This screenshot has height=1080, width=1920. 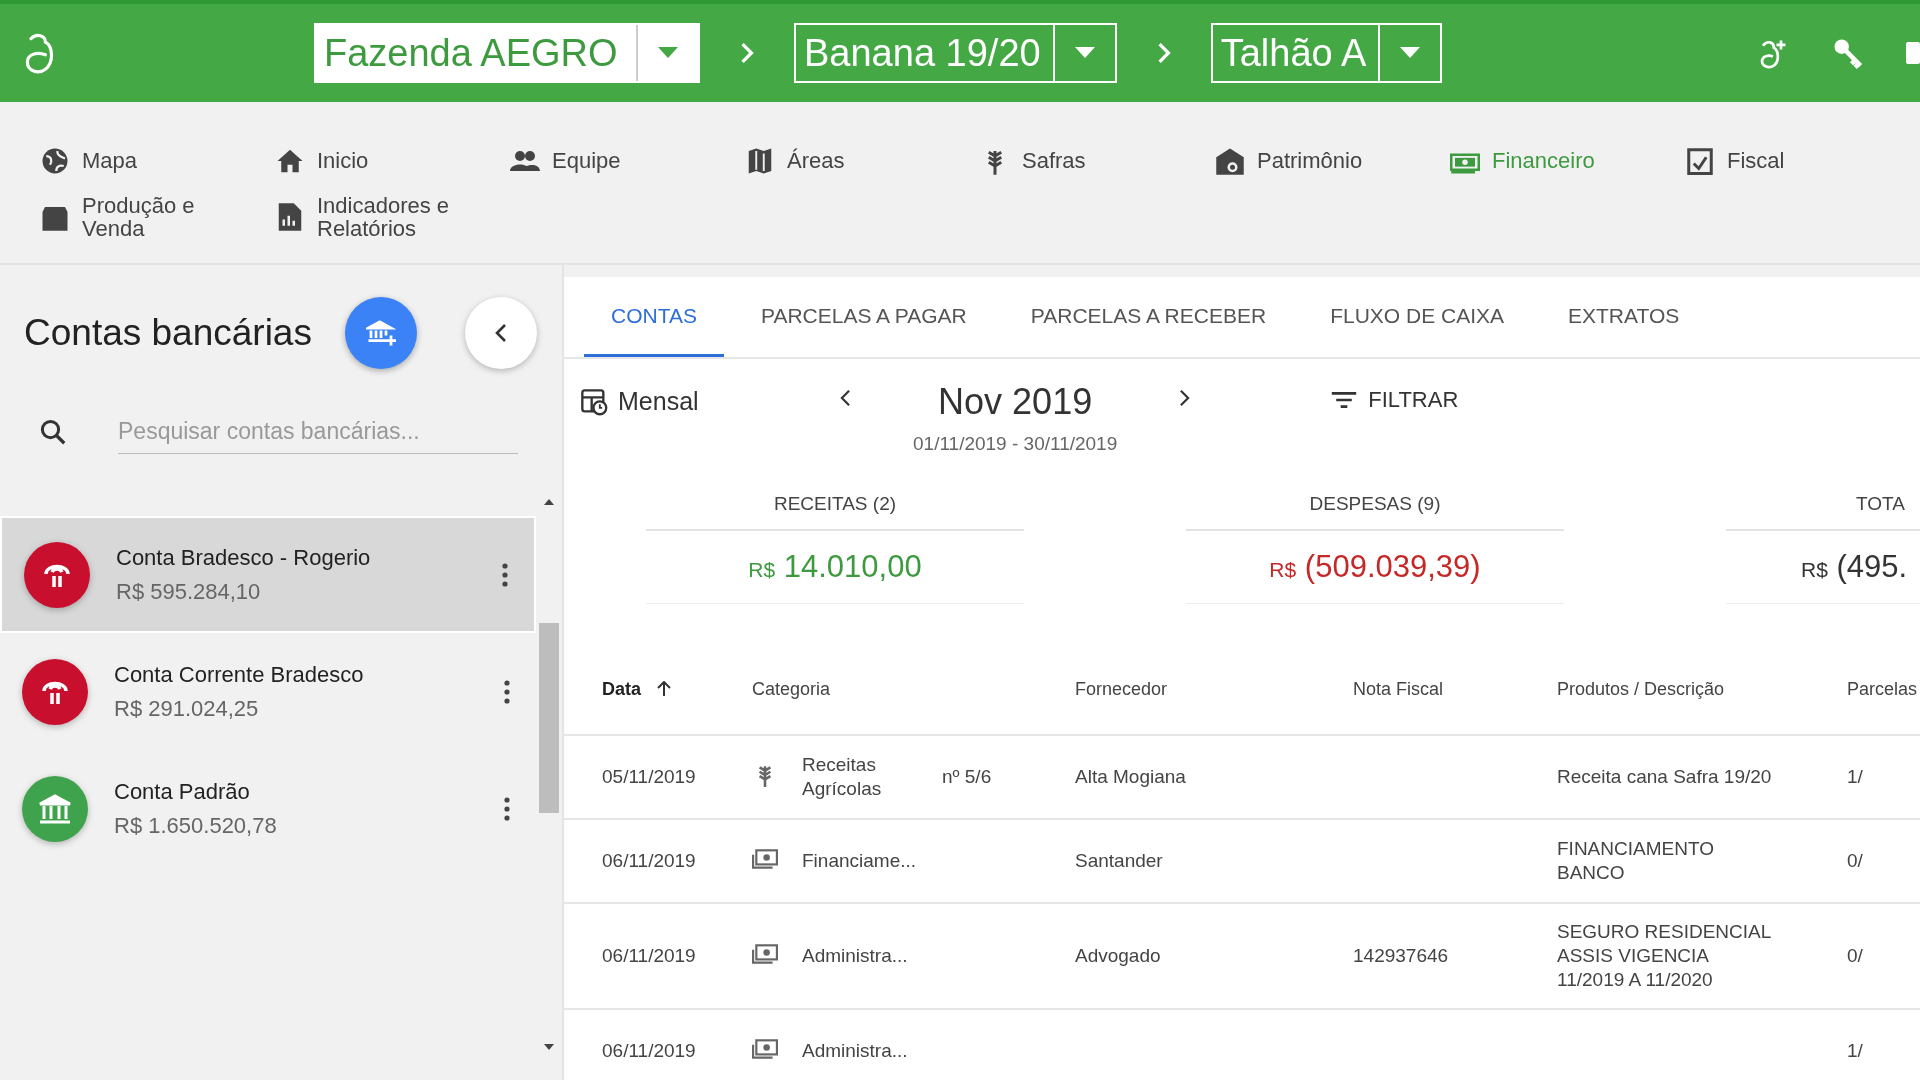 I want to click on table-cell: 142937646, so click(x=1401, y=955).